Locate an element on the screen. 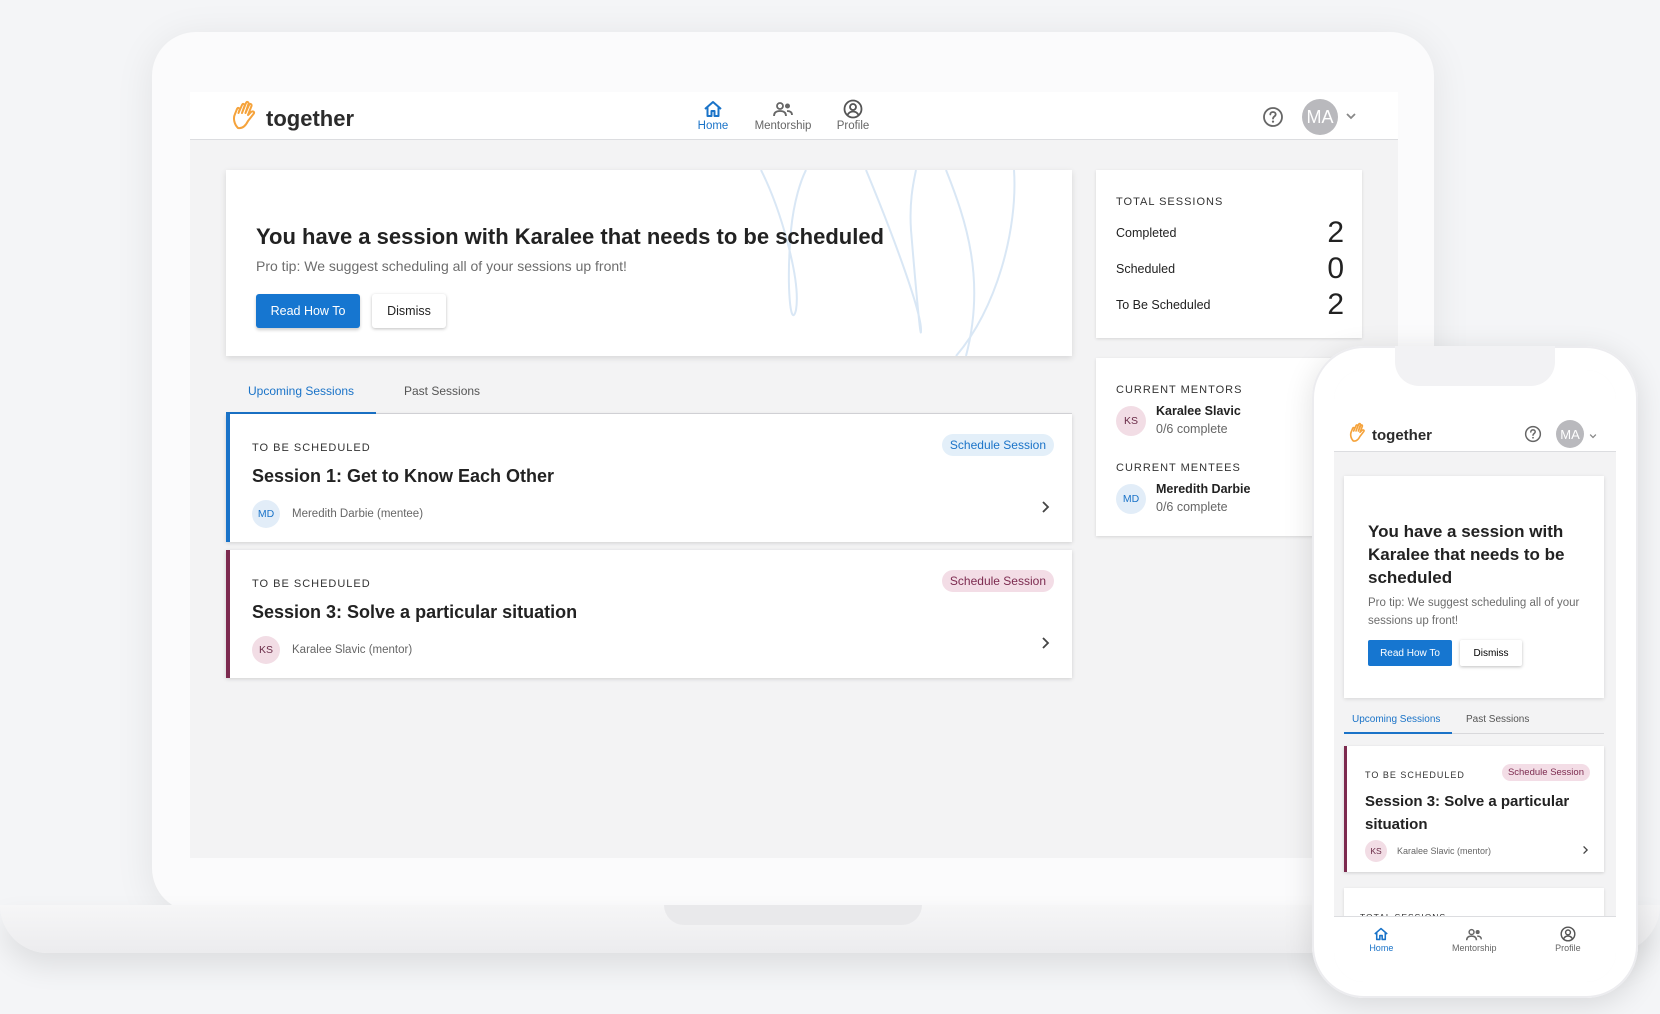  mobile-logo-text: together is located at coordinates (1402, 435).